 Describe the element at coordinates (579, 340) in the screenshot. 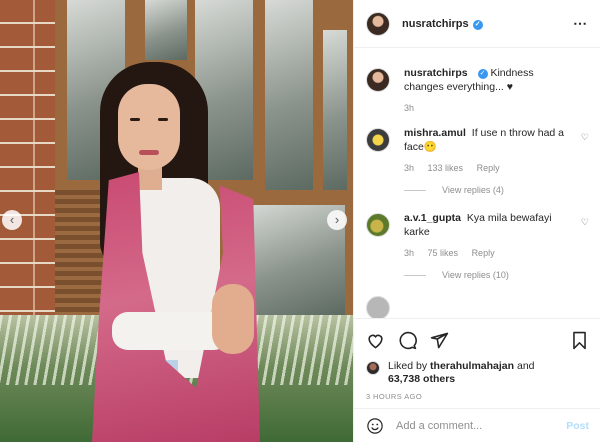

I see `bookmark-icon` at that location.